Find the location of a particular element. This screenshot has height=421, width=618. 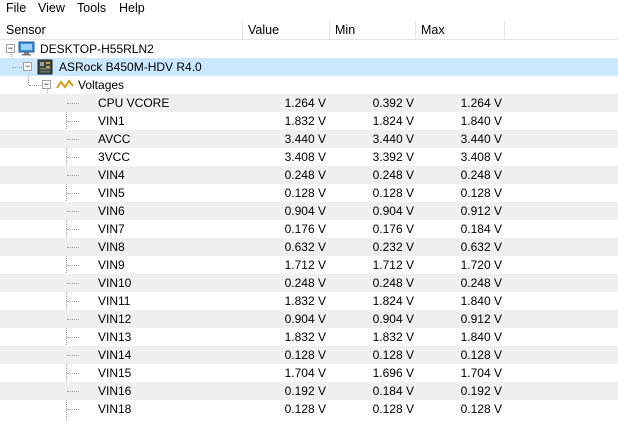

sensor-row: VIN15 1.704 V 1.696 V 1.704 V is located at coordinates (309, 373).